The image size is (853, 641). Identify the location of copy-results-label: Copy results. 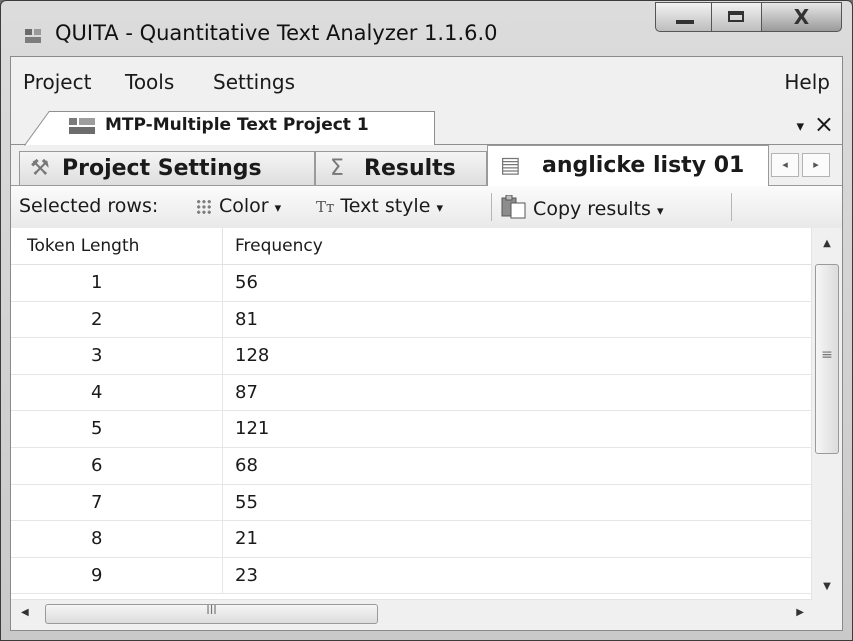
(592, 209).